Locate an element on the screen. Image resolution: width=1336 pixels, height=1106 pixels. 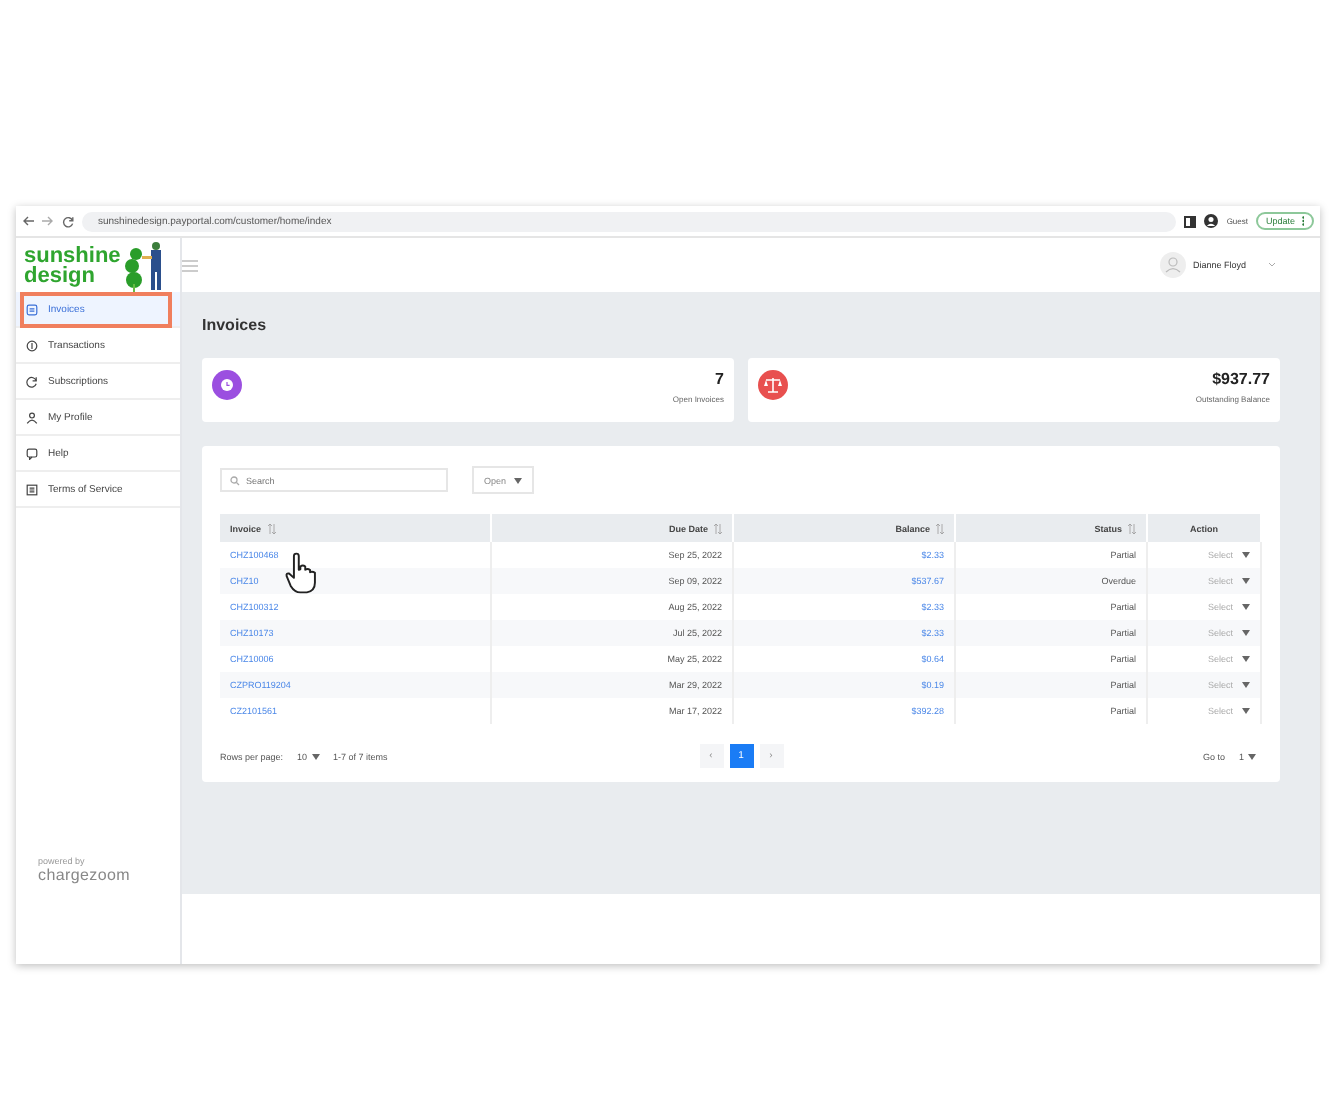
back-icon is located at coordinates (28, 221).